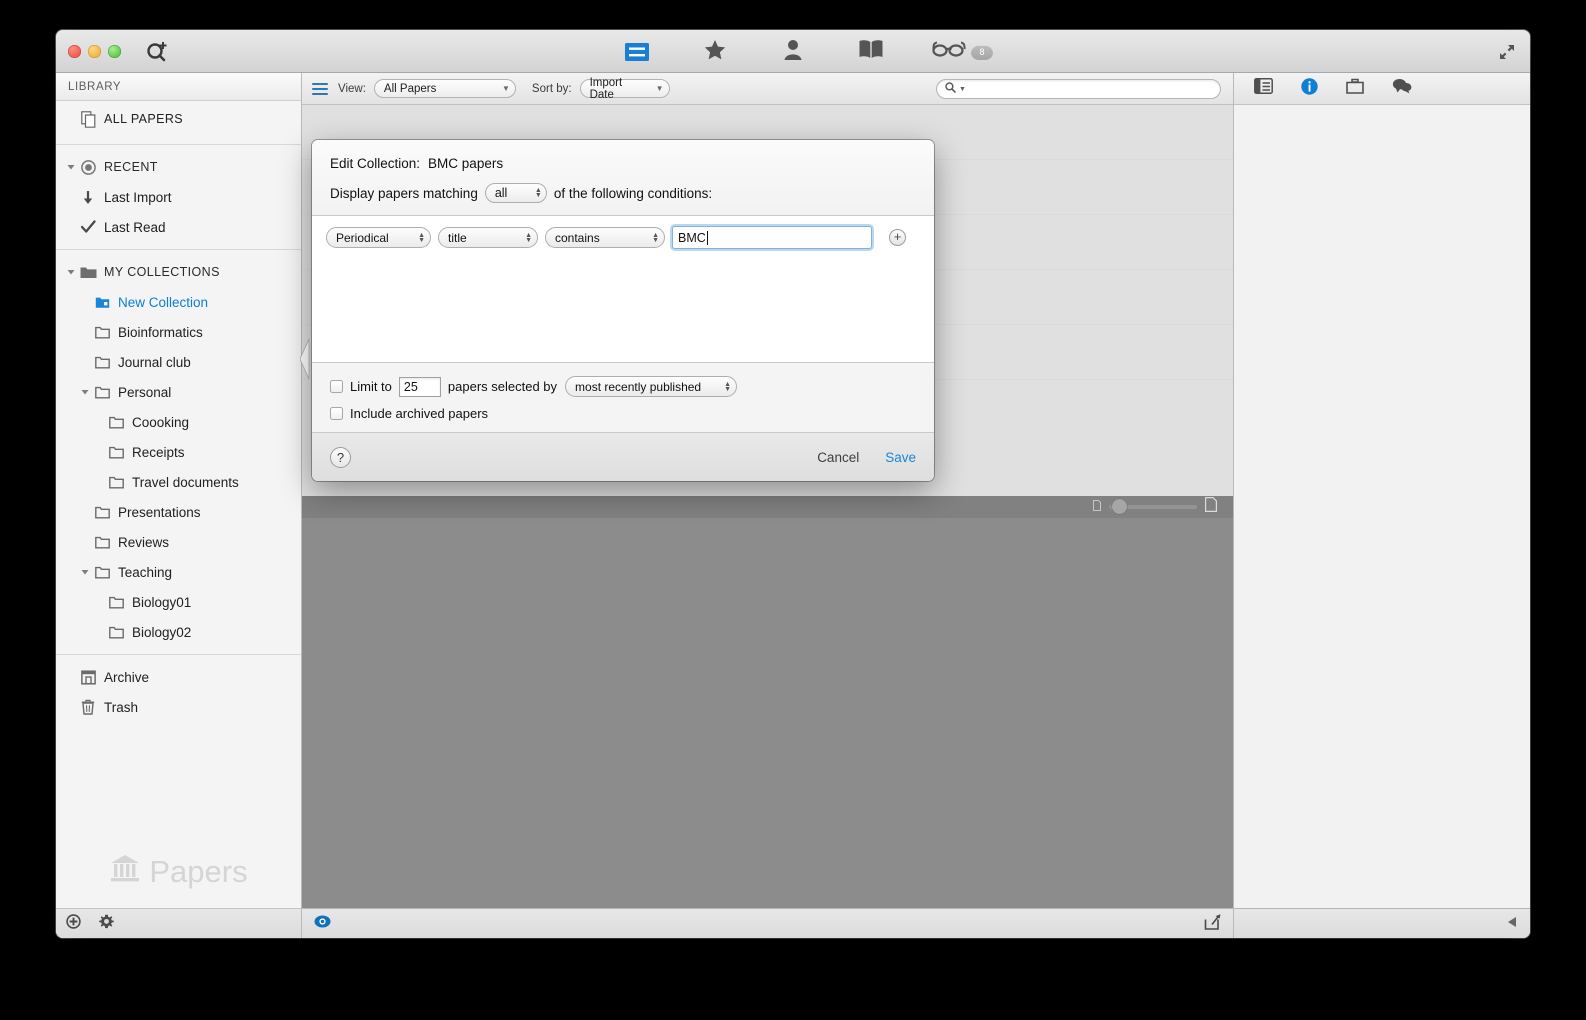  I want to click on stepper-arrows-icon: ▲ ▼, so click(655, 237).